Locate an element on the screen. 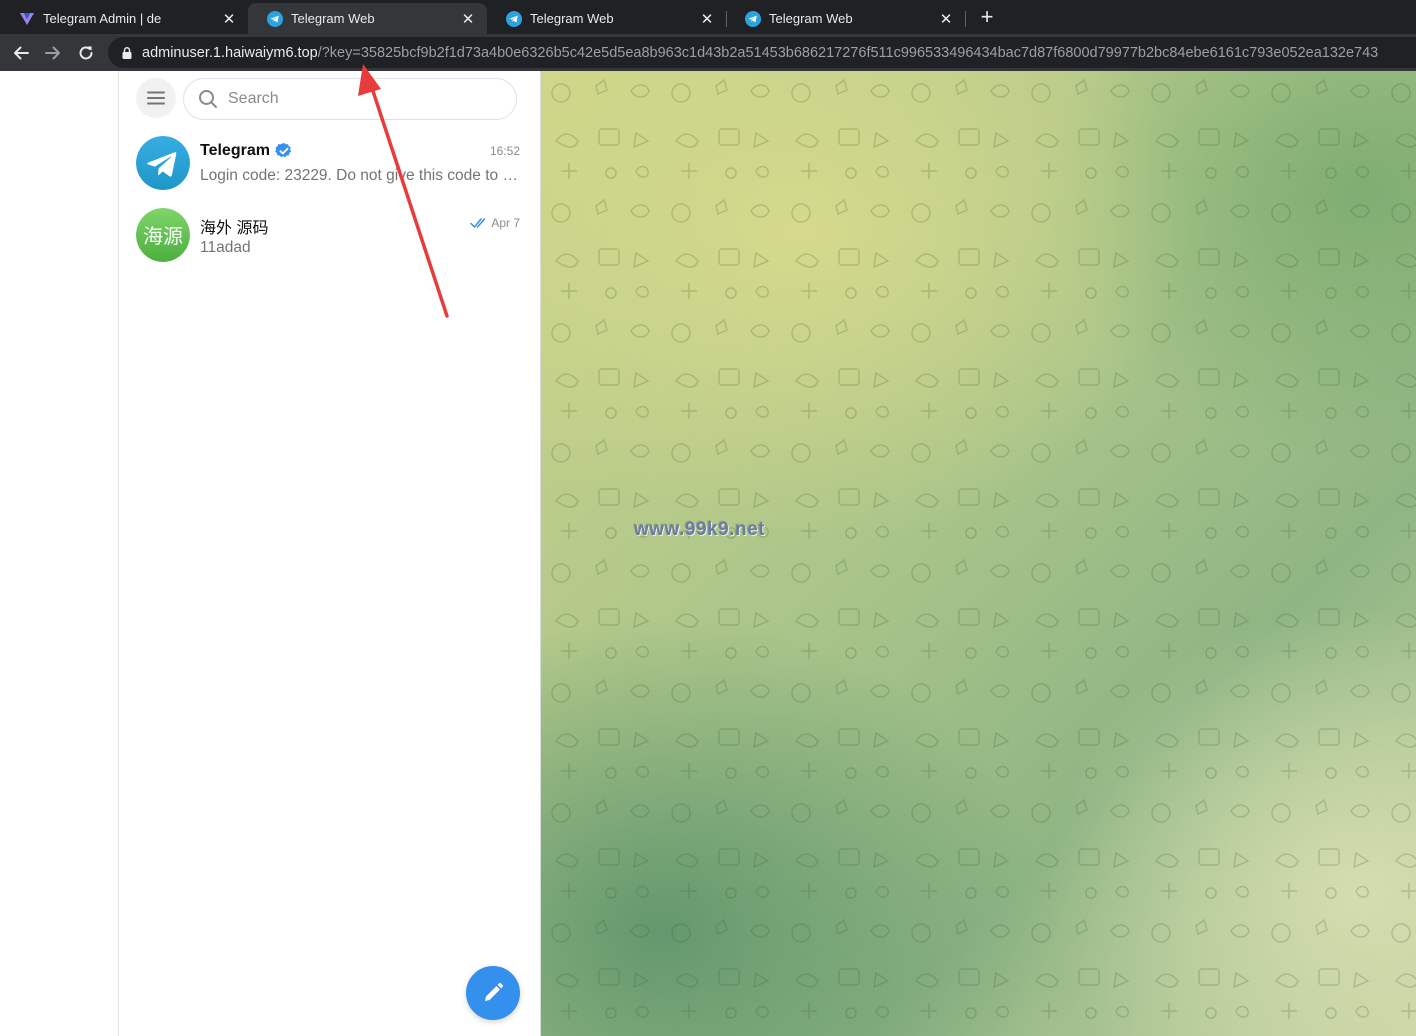 The image size is (1416, 1036). chat-time-text: Apr 7 is located at coordinates (505, 223).